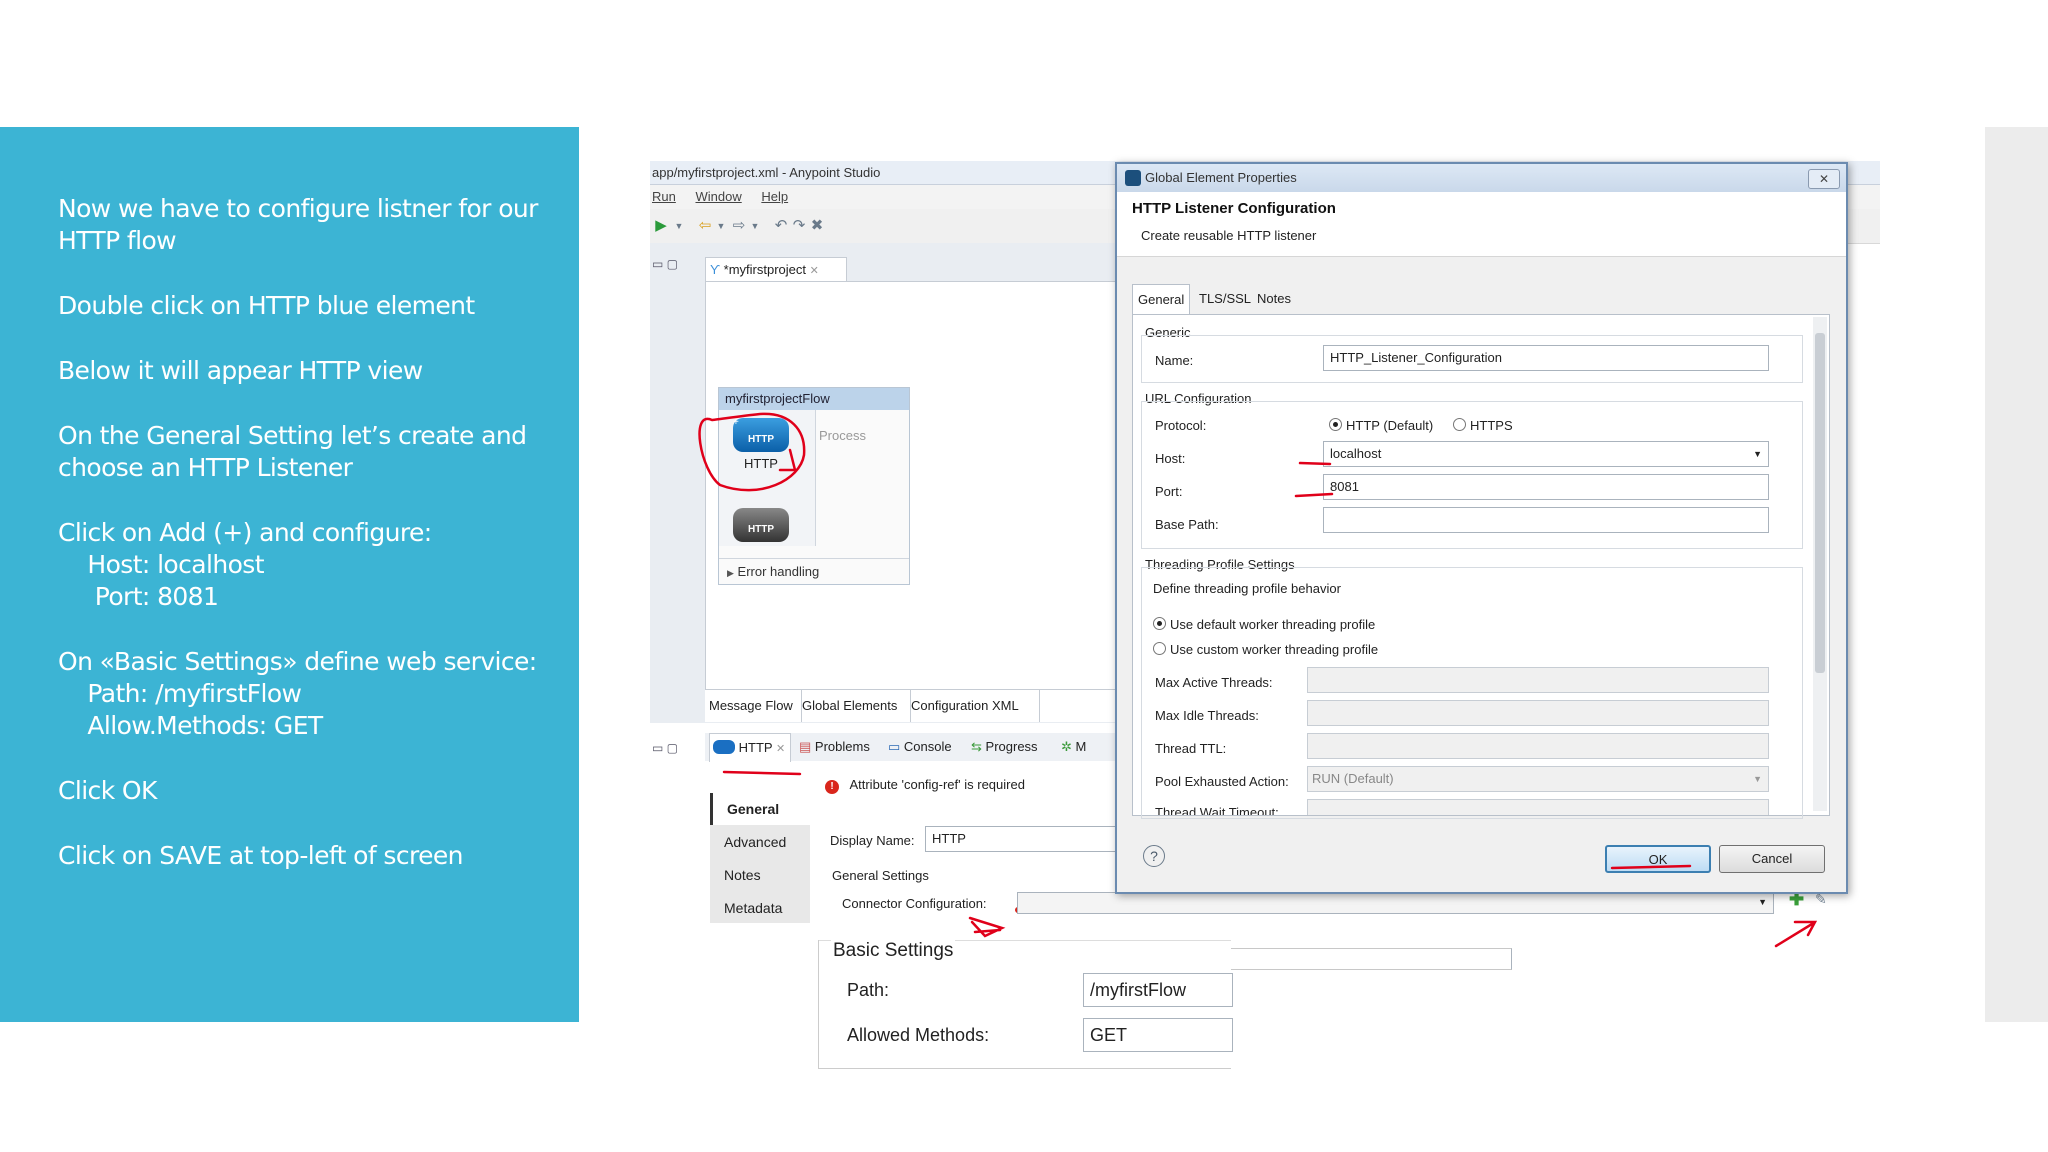 This screenshot has height=1152, width=2048. Describe the element at coordinates (1395, 903) in the screenshot. I see `connector-config-select: ▼` at that location.